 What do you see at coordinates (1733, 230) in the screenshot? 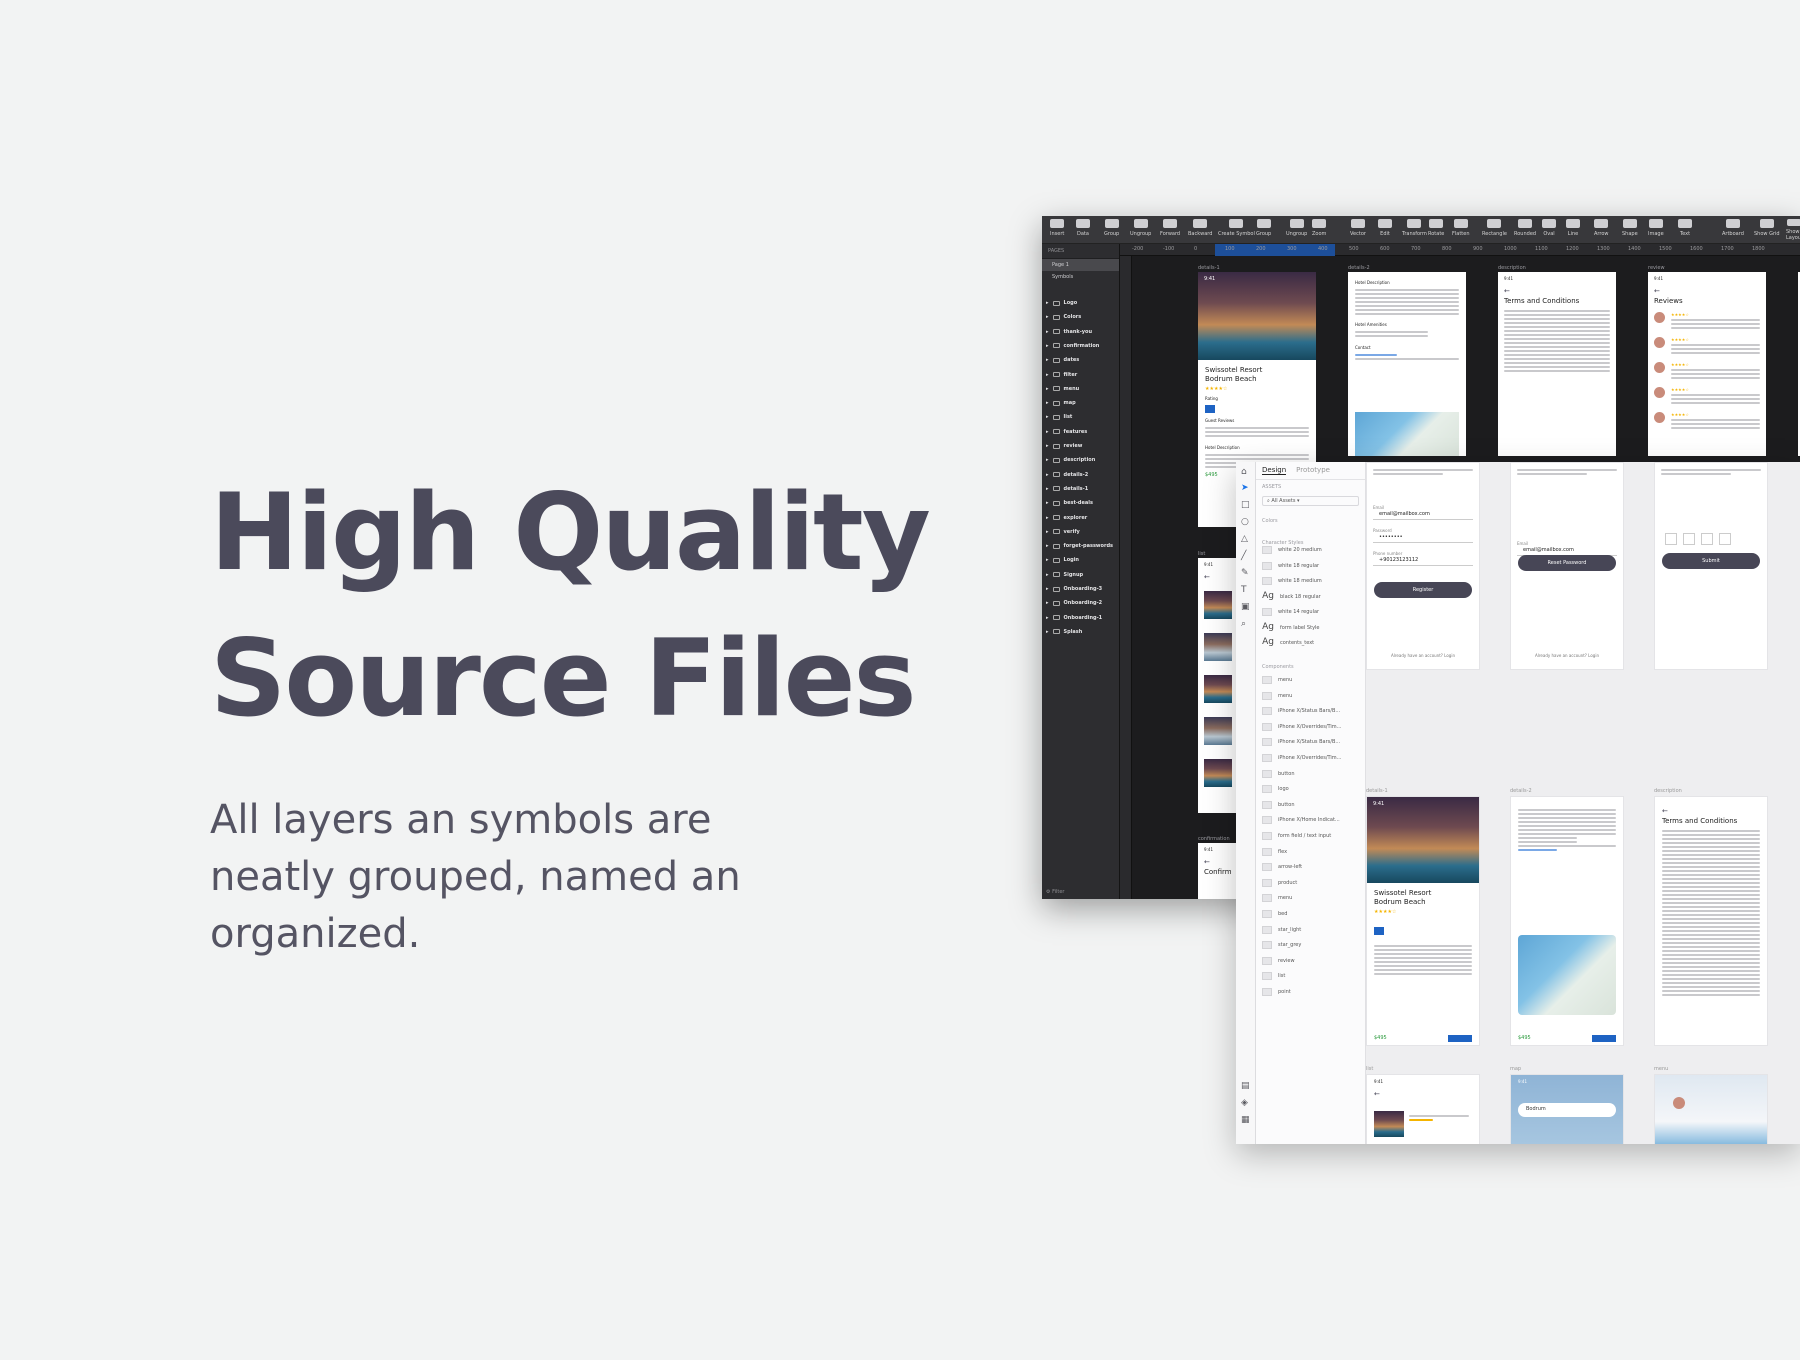
I see `toolbar-button-artboard: Artboard` at bounding box center [1733, 230].